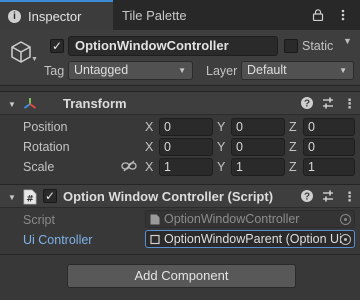 This screenshot has height=300, width=360. What do you see at coordinates (329, 167) in the screenshot?
I see `scale-z-field: 1` at bounding box center [329, 167].